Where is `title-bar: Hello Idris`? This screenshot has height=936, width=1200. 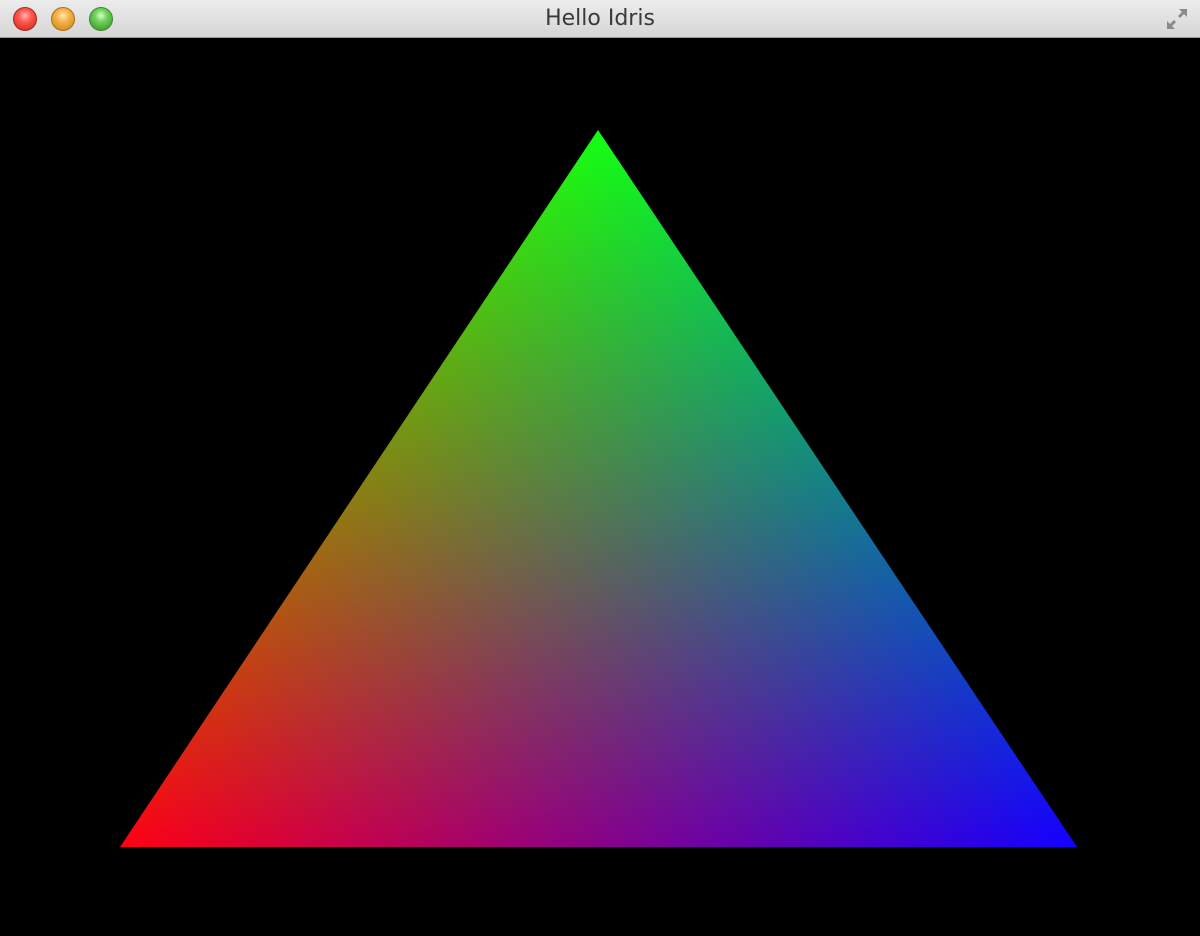
title-bar: Hello Idris is located at coordinates (600, 19).